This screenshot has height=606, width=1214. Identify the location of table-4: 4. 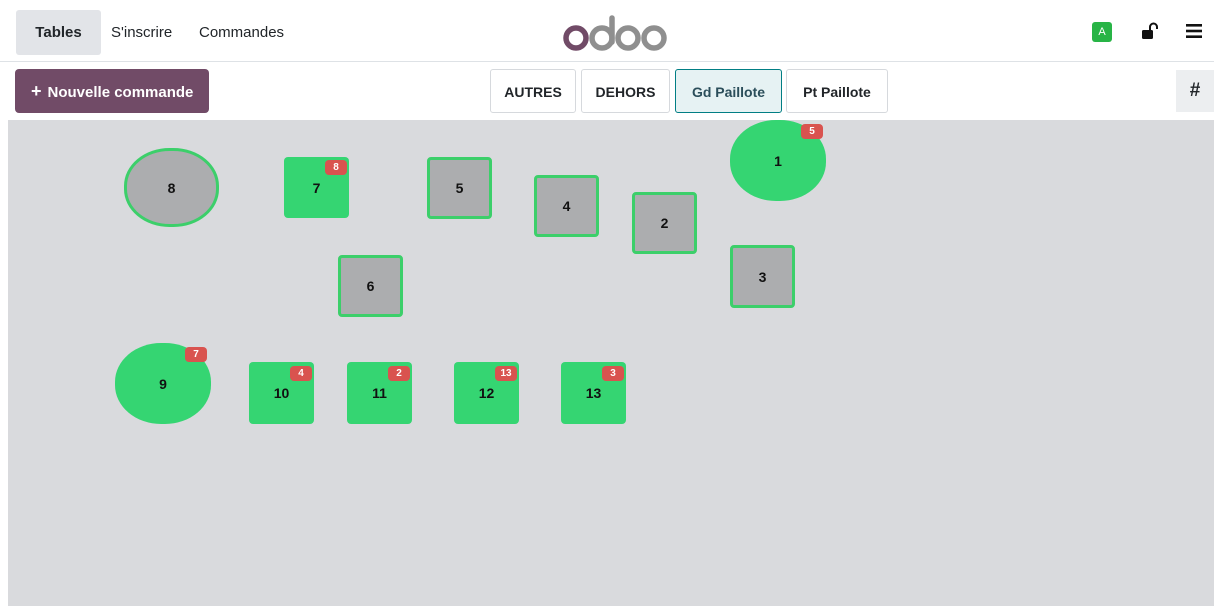
(566, 206).